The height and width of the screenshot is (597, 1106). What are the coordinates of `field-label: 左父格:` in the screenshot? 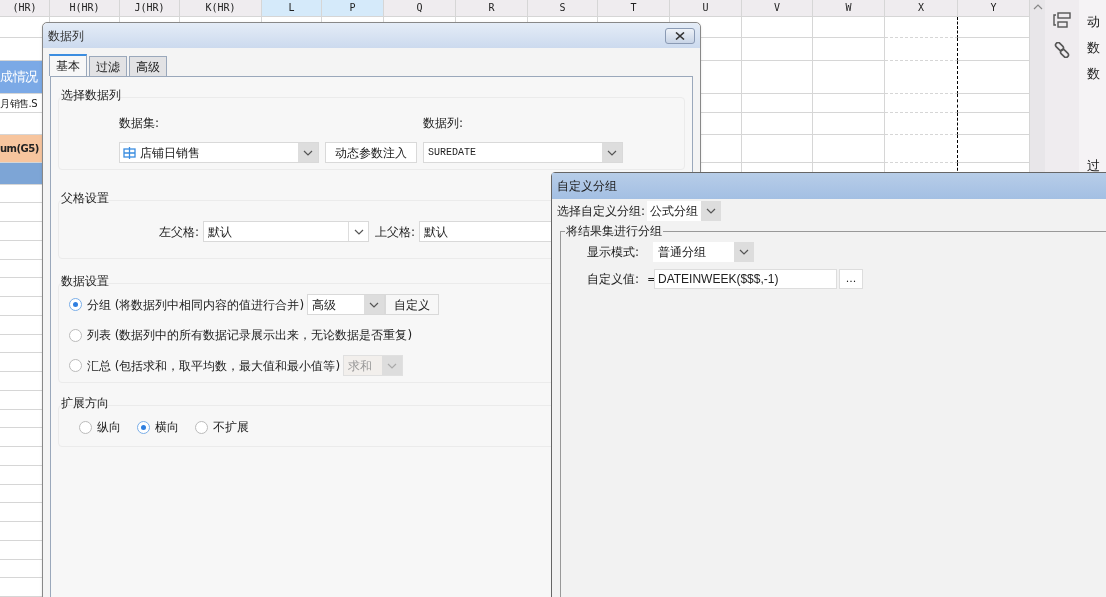 It's located at (179, 232).